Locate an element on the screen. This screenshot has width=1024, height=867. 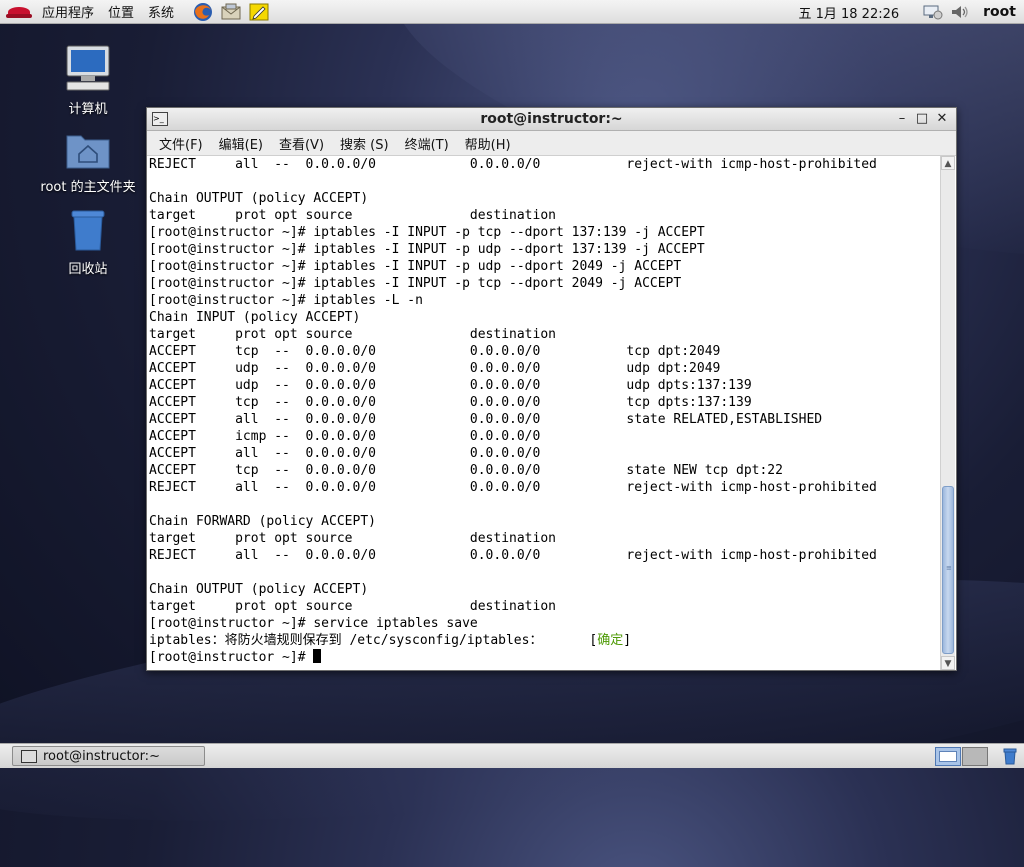
menu-search: 搜索 (S) is located at coordinates (364, 143).